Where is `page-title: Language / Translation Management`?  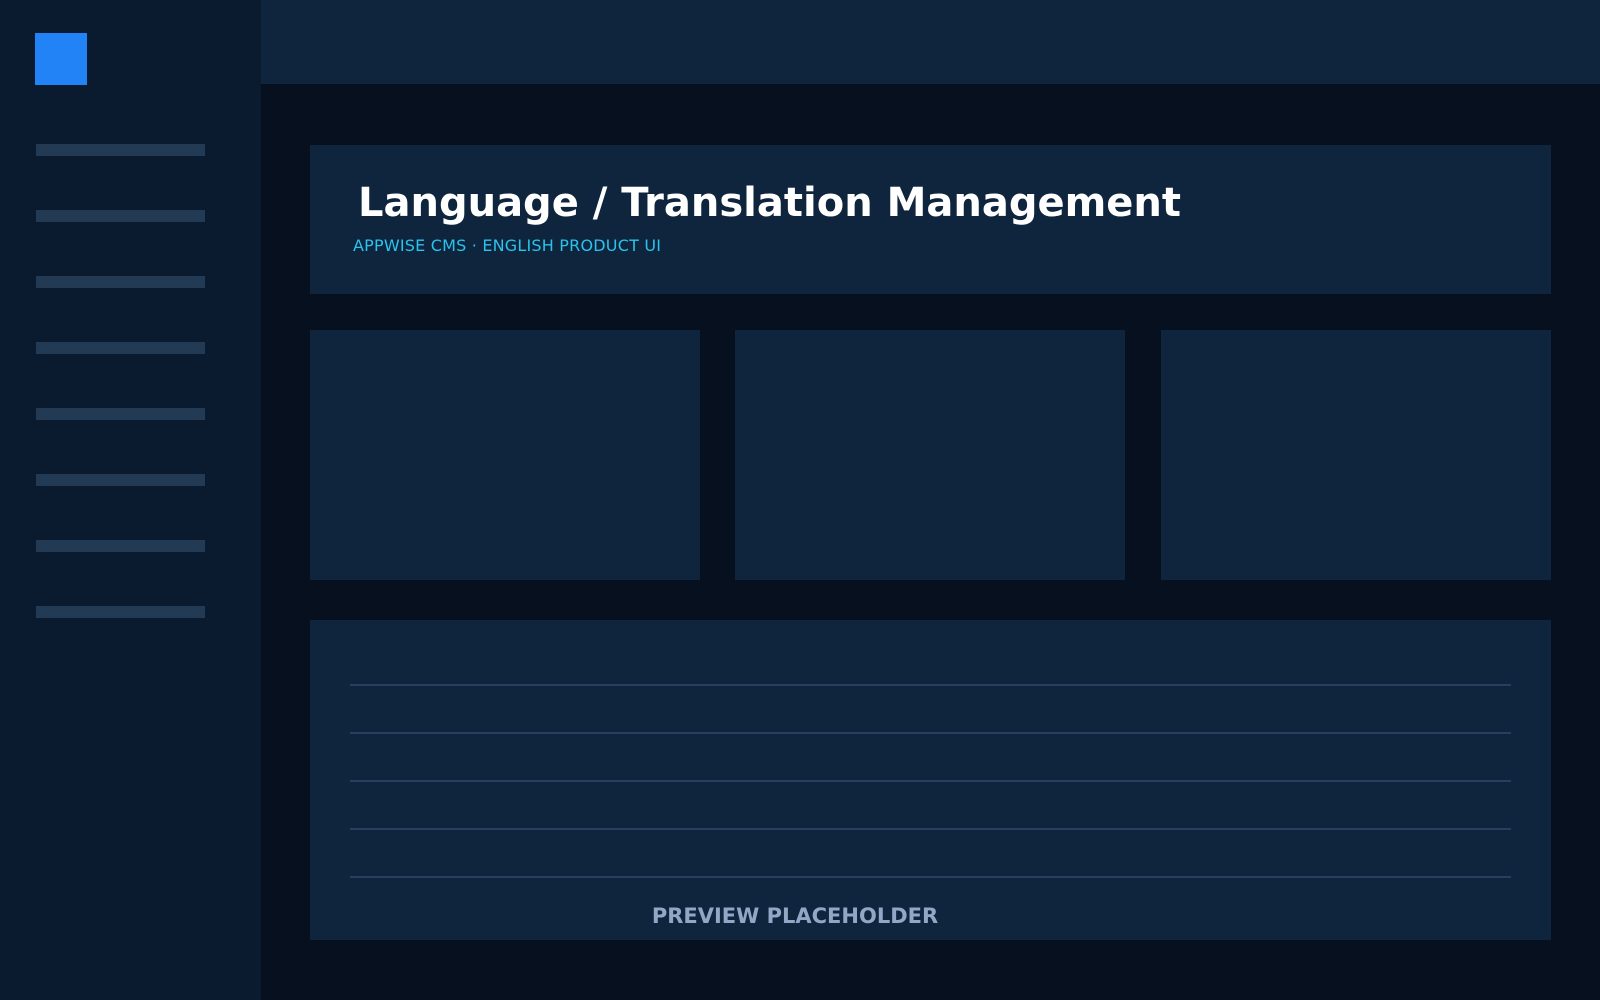
page-title: Language / Translation Management is located at coordinates (770, 203).